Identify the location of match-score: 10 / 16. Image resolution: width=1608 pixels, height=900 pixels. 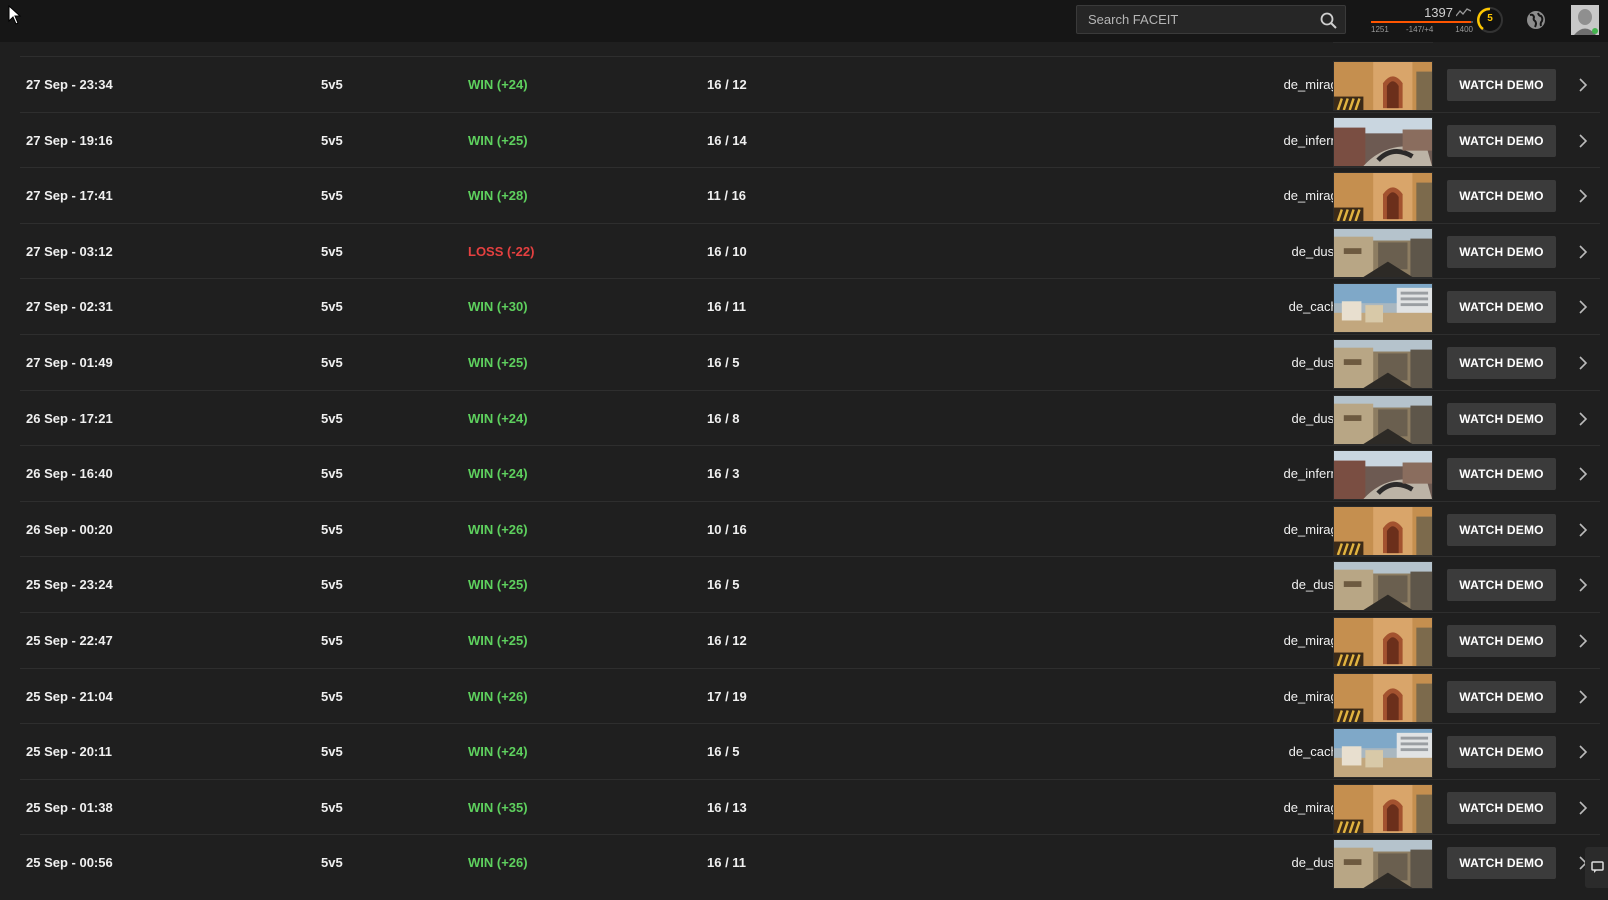
(727, 529).